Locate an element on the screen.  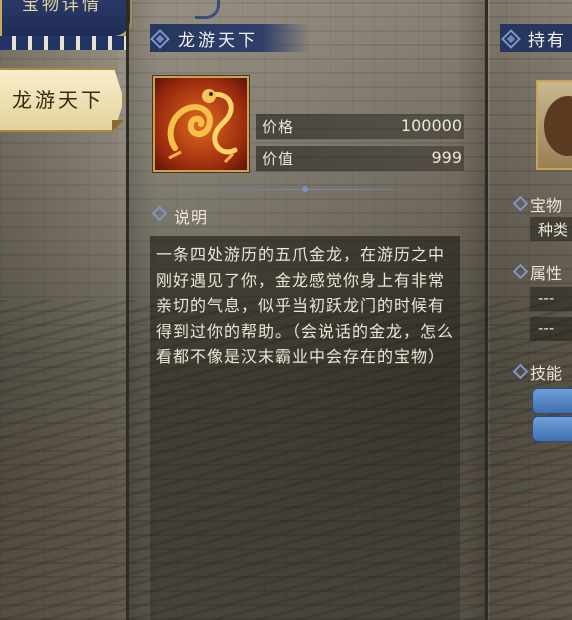
divider-dot is located at coordinates (305, 189).